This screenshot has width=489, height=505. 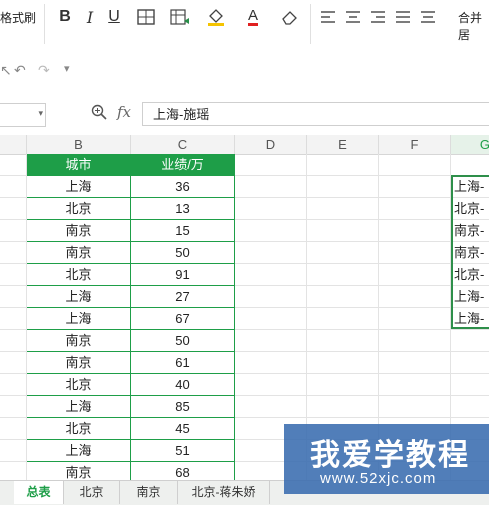 What do you see at coordinates (183, 275) in the screenshot?
I see `sales-cell: 91` at bounding box center [183, 275].